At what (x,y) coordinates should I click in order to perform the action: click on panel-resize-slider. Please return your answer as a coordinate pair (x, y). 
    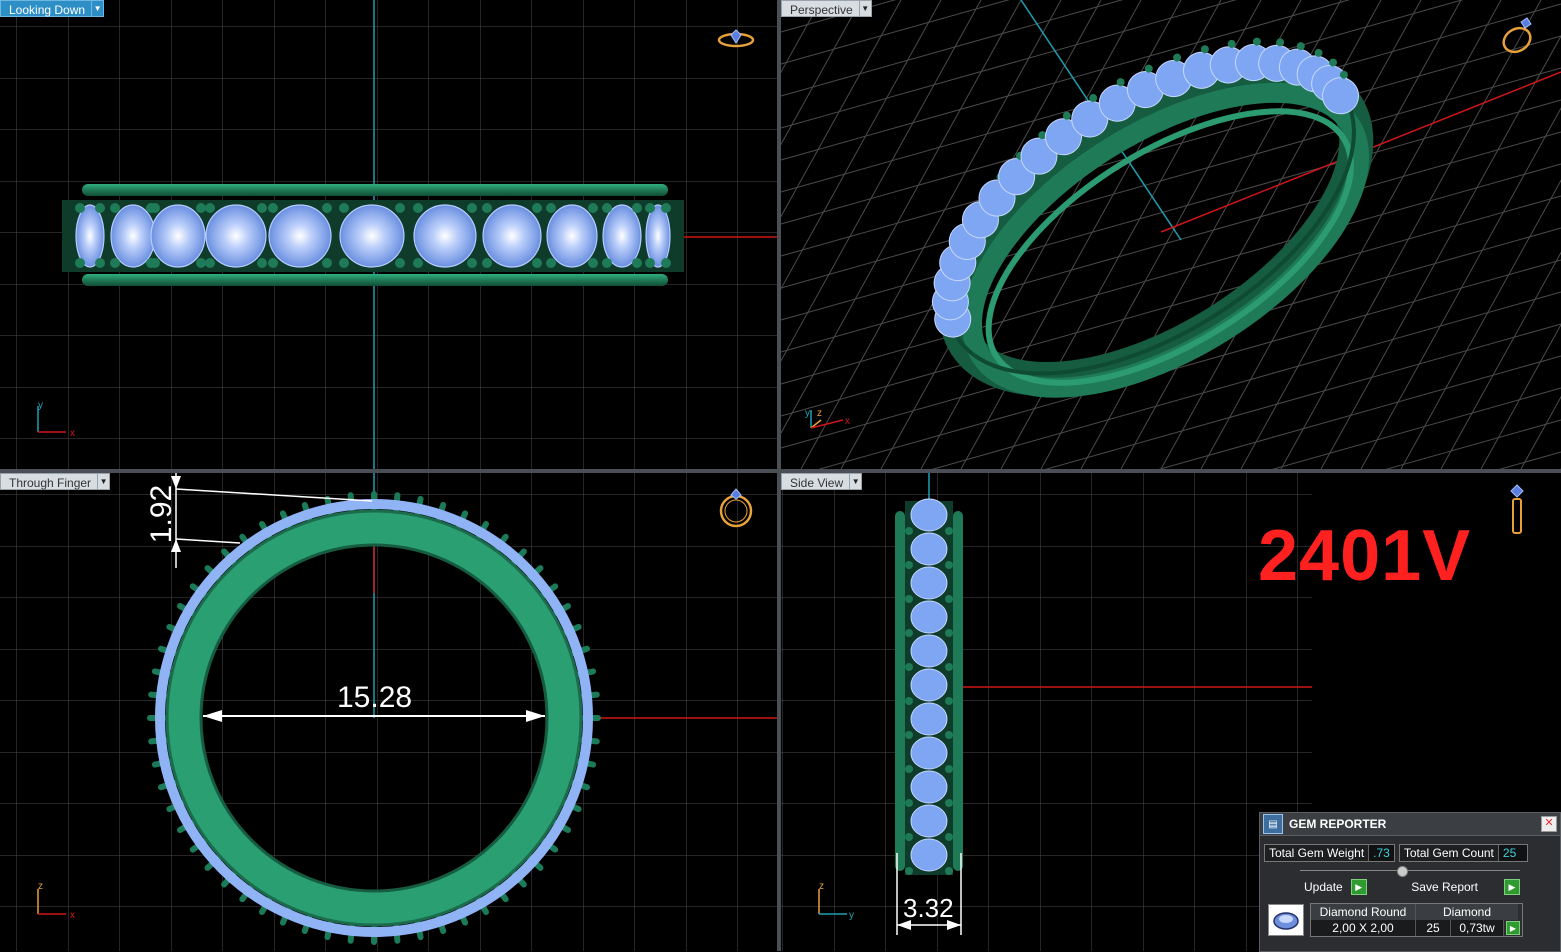
    Looking at the image, I should click on (1410, 871).